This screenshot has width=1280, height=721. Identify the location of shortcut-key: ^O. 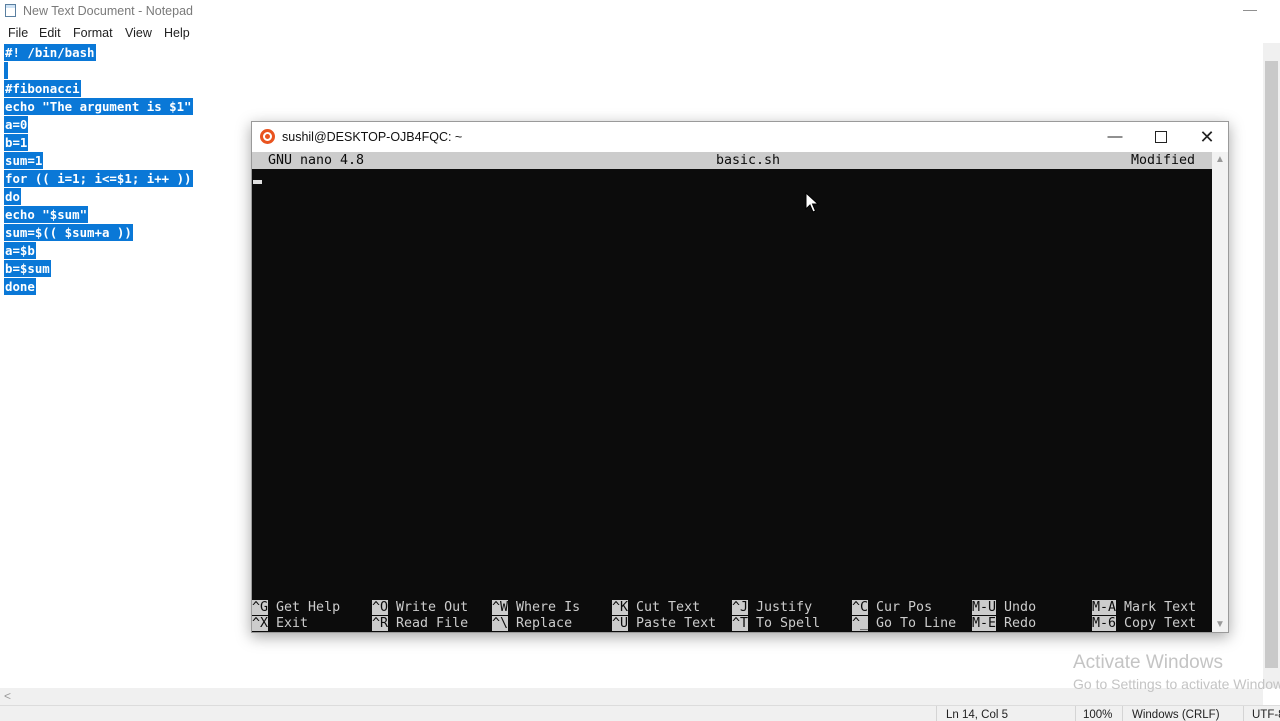
(380, 607).